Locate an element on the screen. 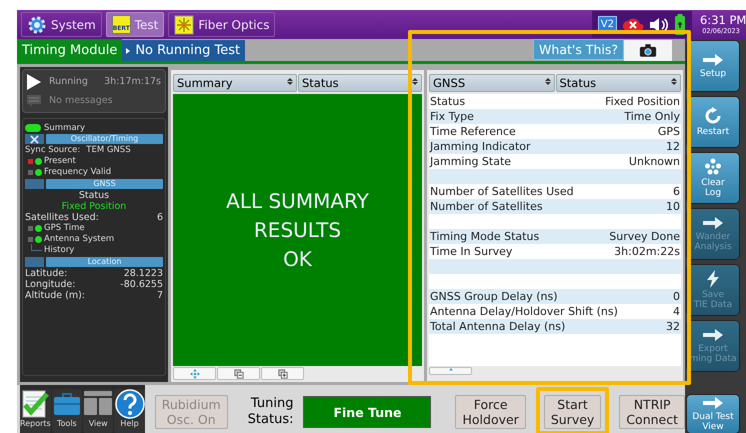 The width and height of the screenshot is (746, 433). module-tab: Timing Module is located at coordinates (69, 50).